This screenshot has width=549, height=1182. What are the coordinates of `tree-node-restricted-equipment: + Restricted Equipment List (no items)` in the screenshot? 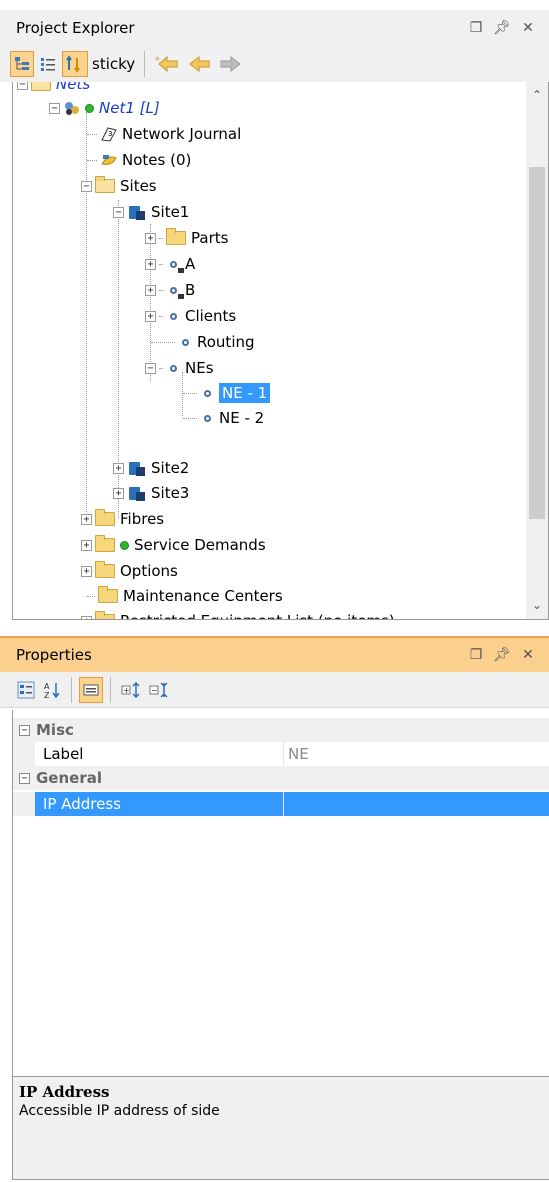 It's located at (238, 614).